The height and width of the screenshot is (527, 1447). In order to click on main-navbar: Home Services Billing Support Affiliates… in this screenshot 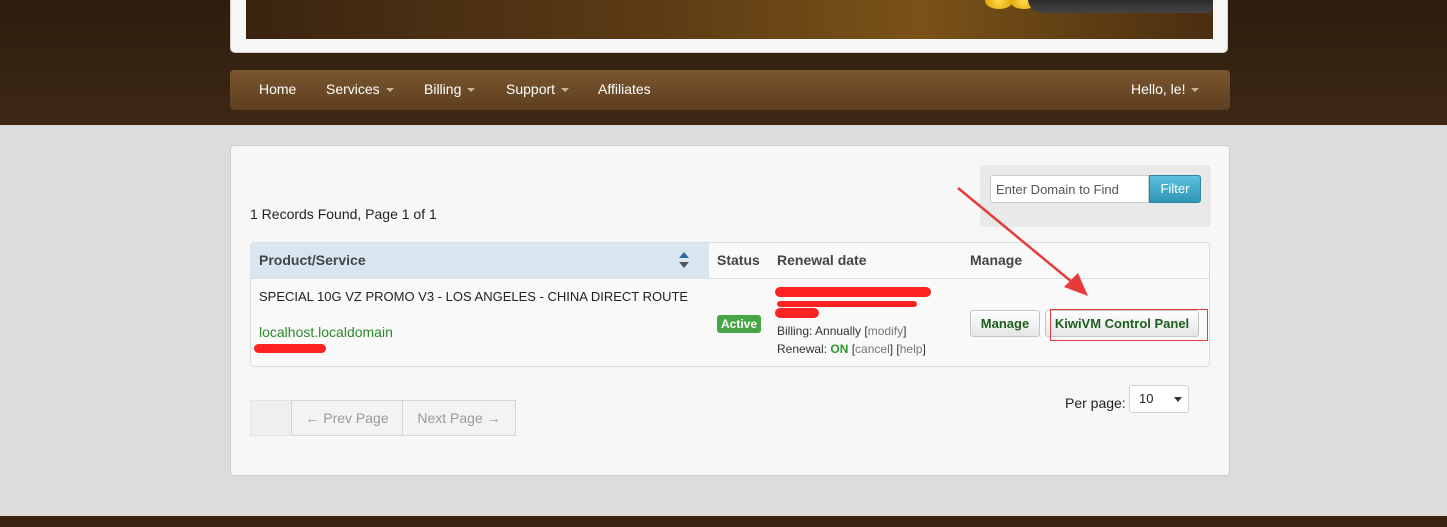, I will do `click(730, 90)`.